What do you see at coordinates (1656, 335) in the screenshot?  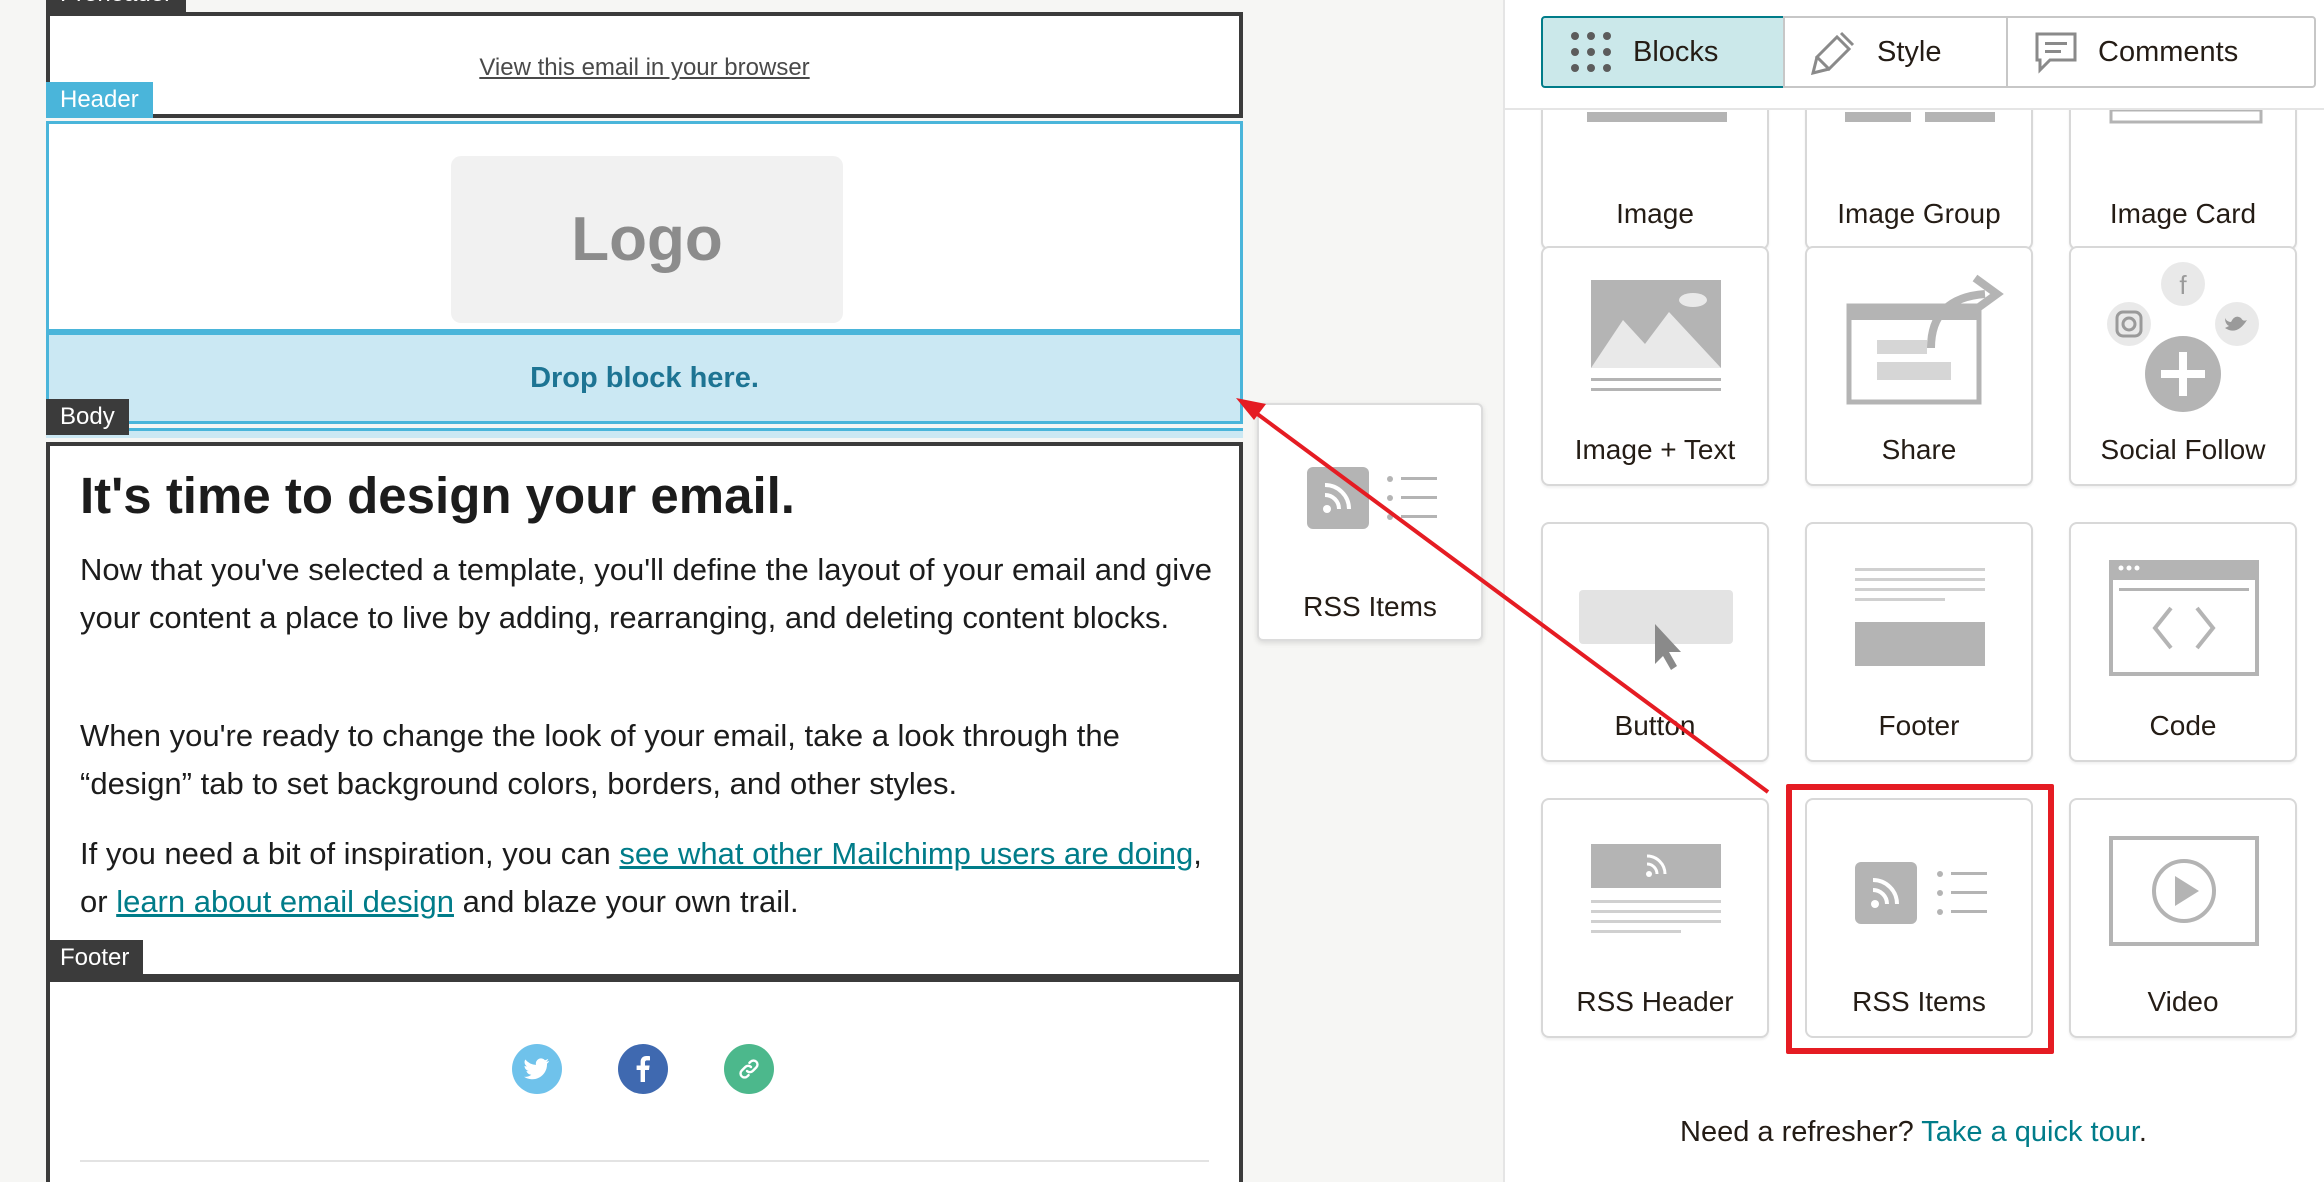 I see `image-text-icon` at bounding box center [1656, 335].